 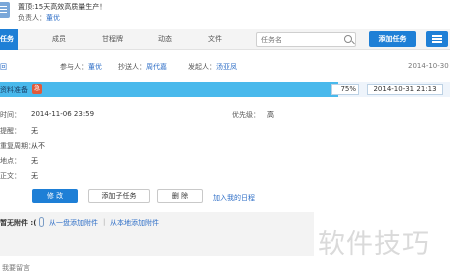 I want to click on cc: 抄送人：周代嘉, so click(x=142, y=67).